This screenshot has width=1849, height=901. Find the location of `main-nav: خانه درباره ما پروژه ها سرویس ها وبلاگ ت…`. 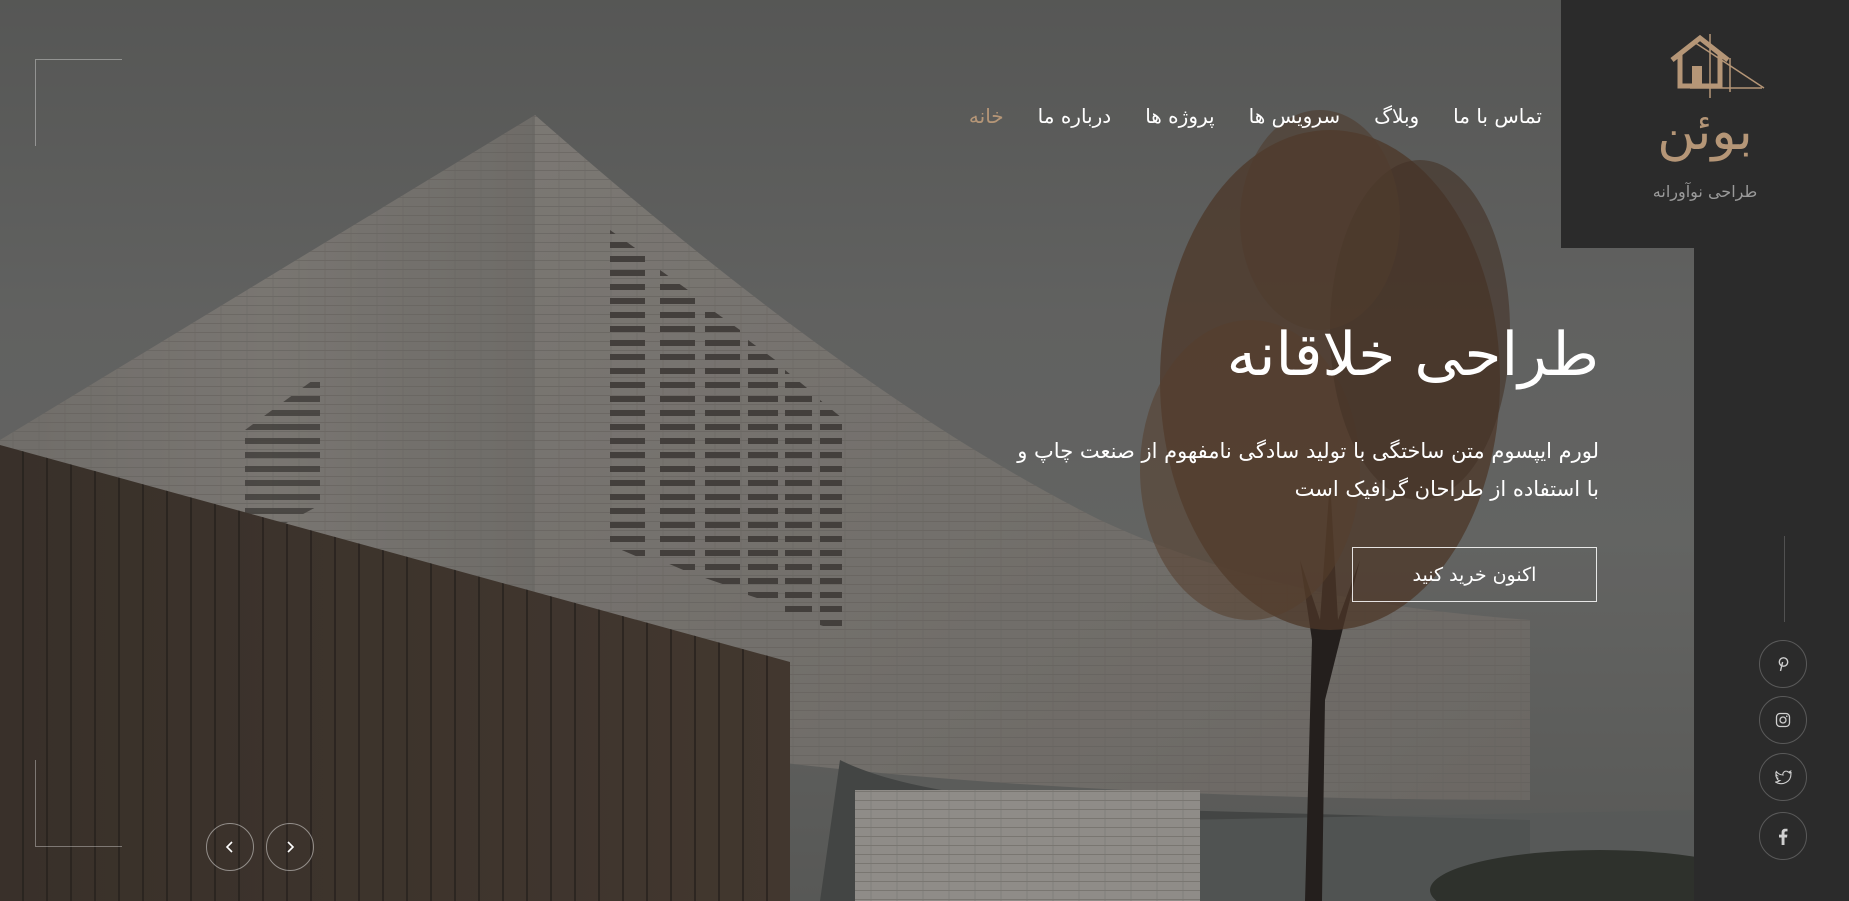

main-nav: خانه درباره ما پروژه ها سرویس ها وبلاگ ت… is located at coordinates (1255, 116).